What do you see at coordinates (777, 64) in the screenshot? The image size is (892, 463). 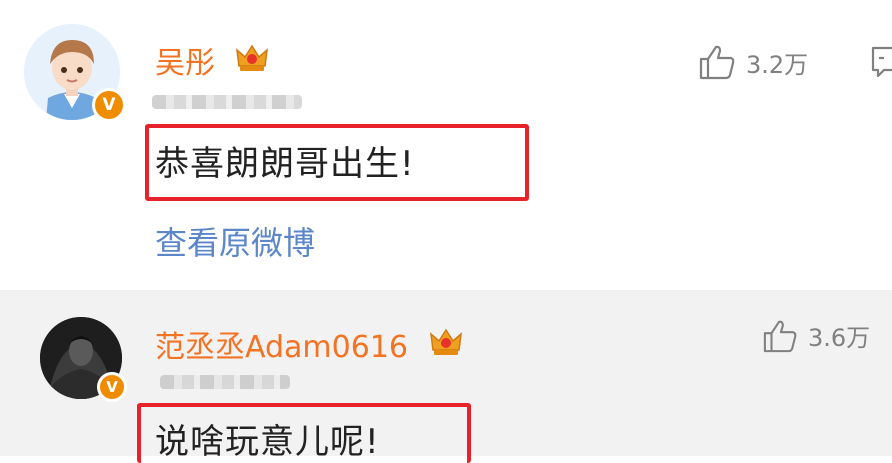 I see `like-count: 3.2万` at bounding box center [777, 64].